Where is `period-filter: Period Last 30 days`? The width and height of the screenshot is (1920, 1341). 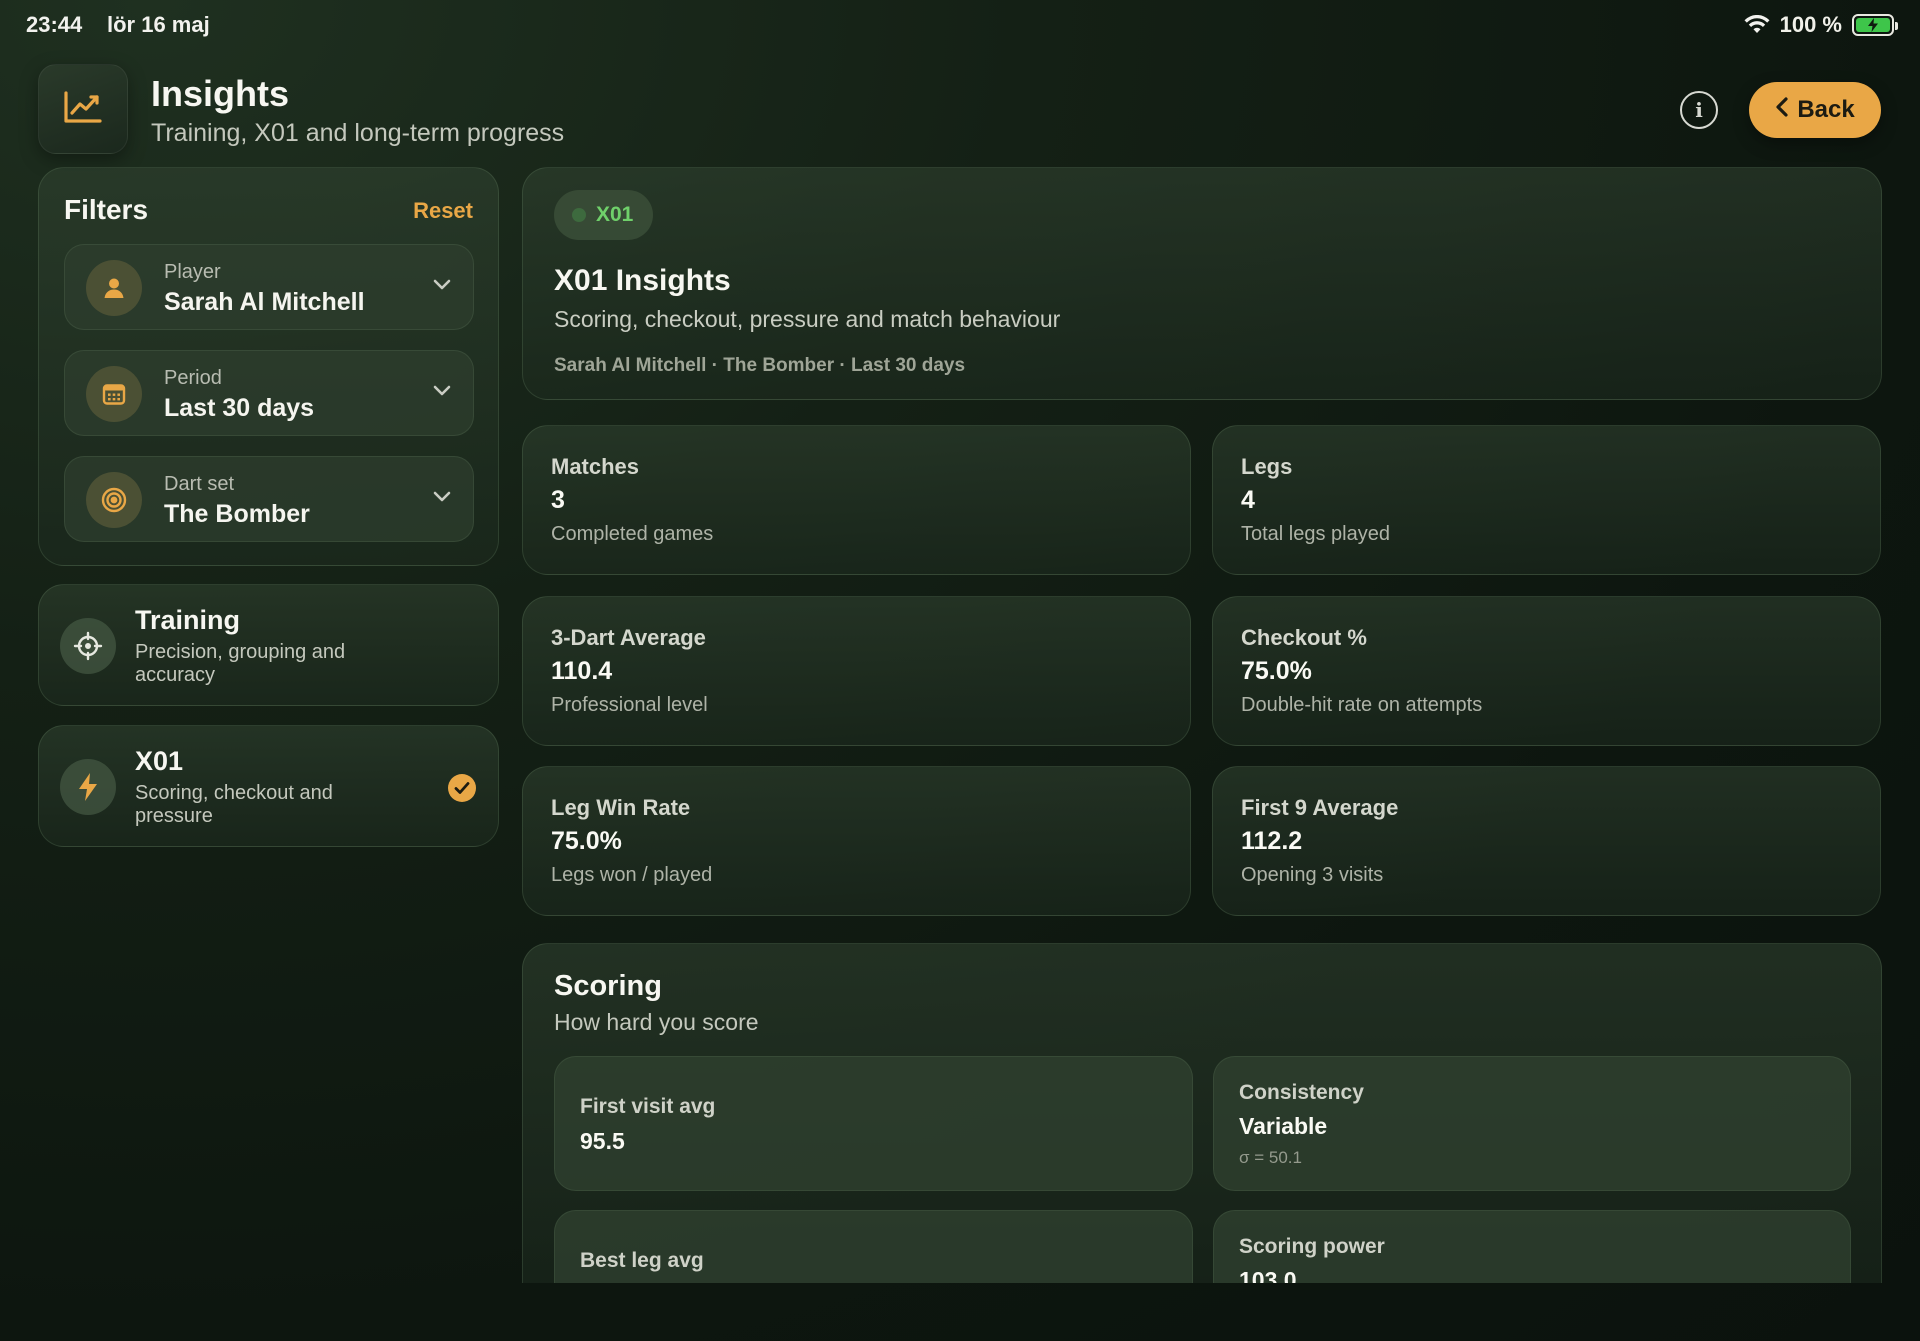
period-filter: Period Last 30 days is located at coordinates (269, 393).